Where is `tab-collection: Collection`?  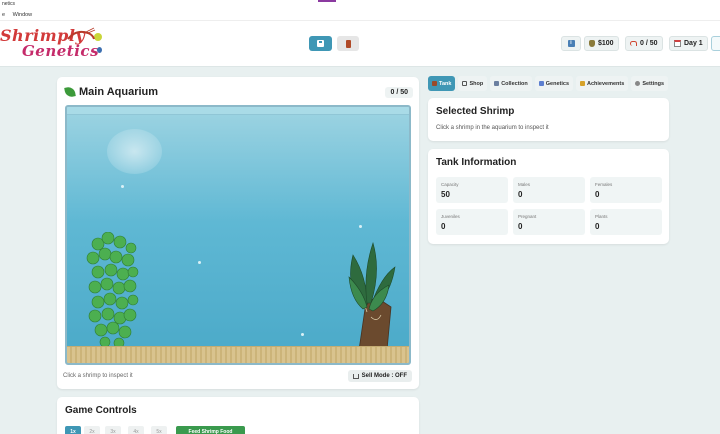
tab-collection: Collection is located at coordinates (511, 83).